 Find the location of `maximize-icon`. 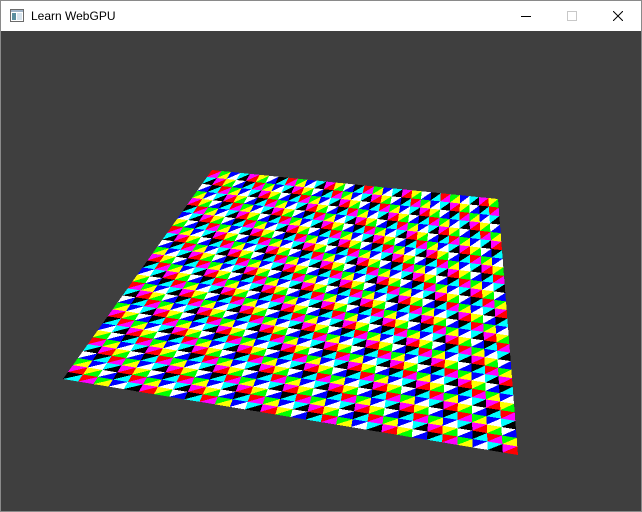

maximize-icon is located at coordinates (572, 16).